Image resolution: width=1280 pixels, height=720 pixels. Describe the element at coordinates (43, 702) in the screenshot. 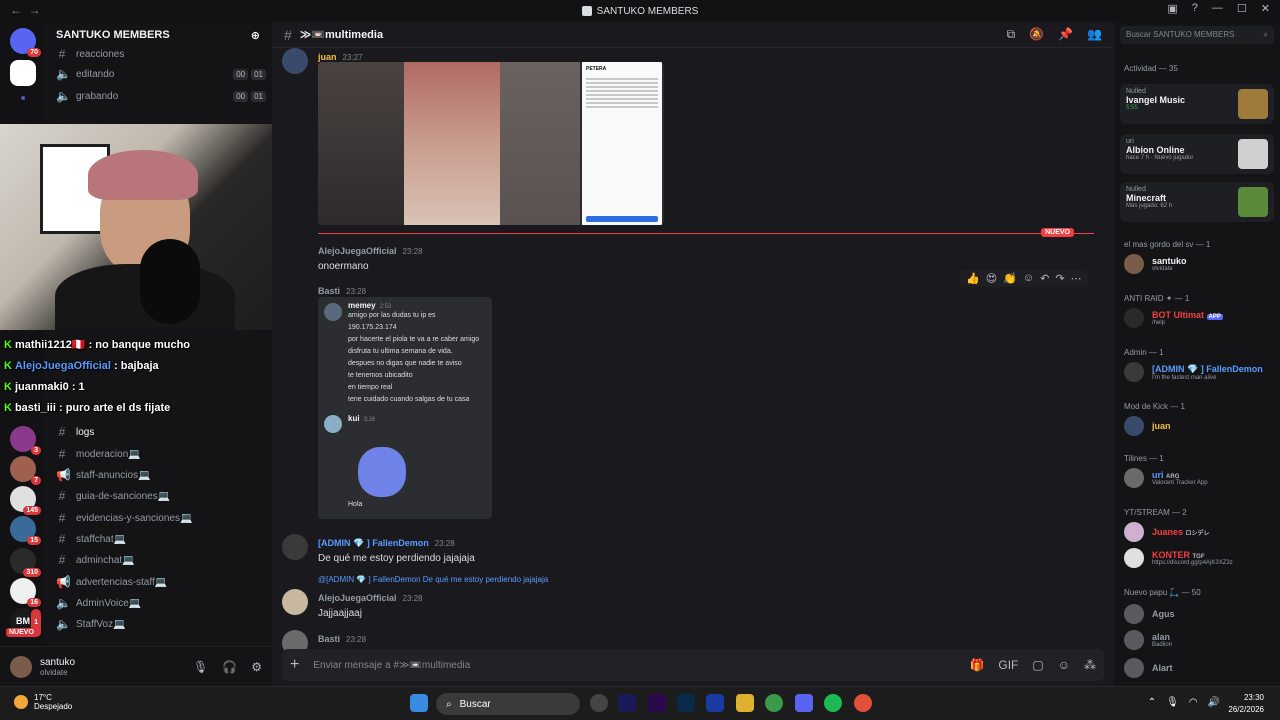

I see `weather-widget: 17°C Despejado` at that location.